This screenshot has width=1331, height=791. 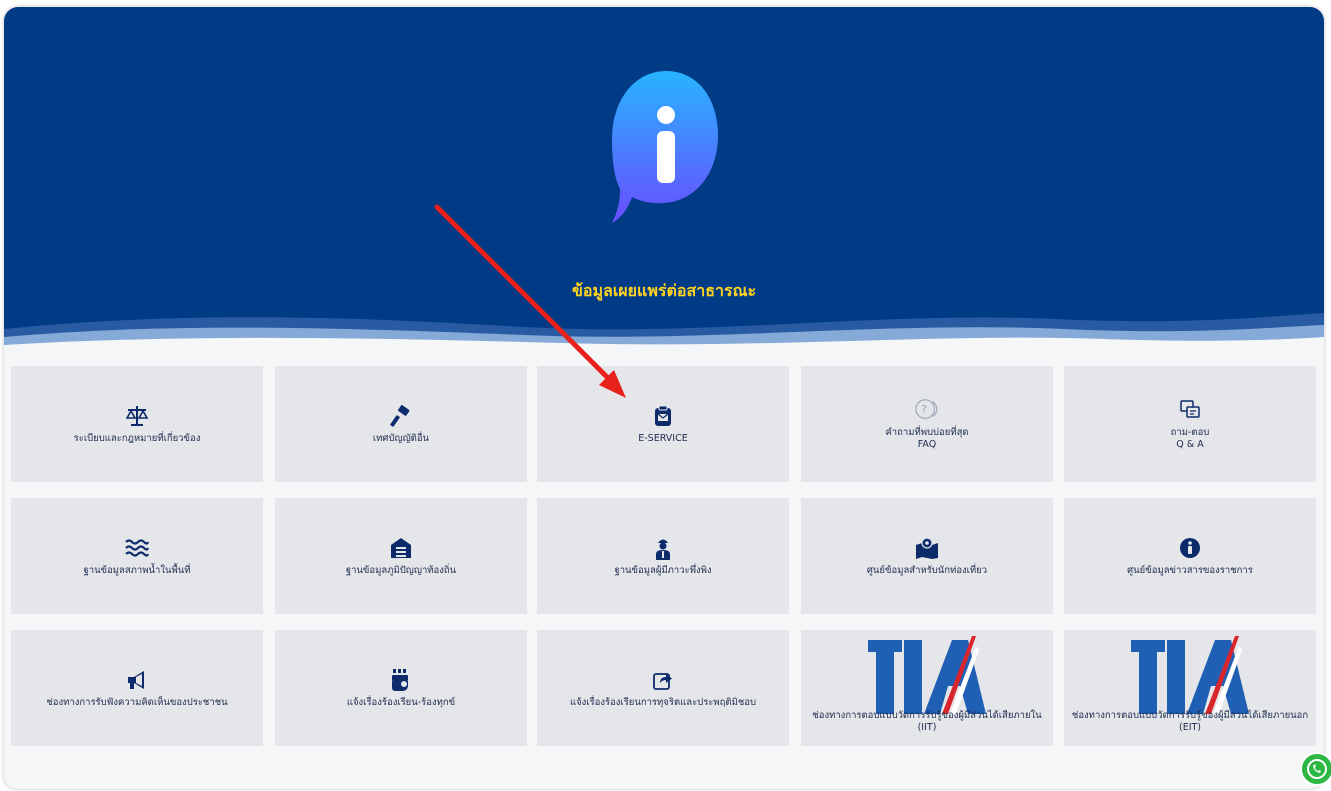 I want to click on tile-official-info: ศูนย์ข้อมูลข่าวสารของราชการ, so click(x=1190, y=556).